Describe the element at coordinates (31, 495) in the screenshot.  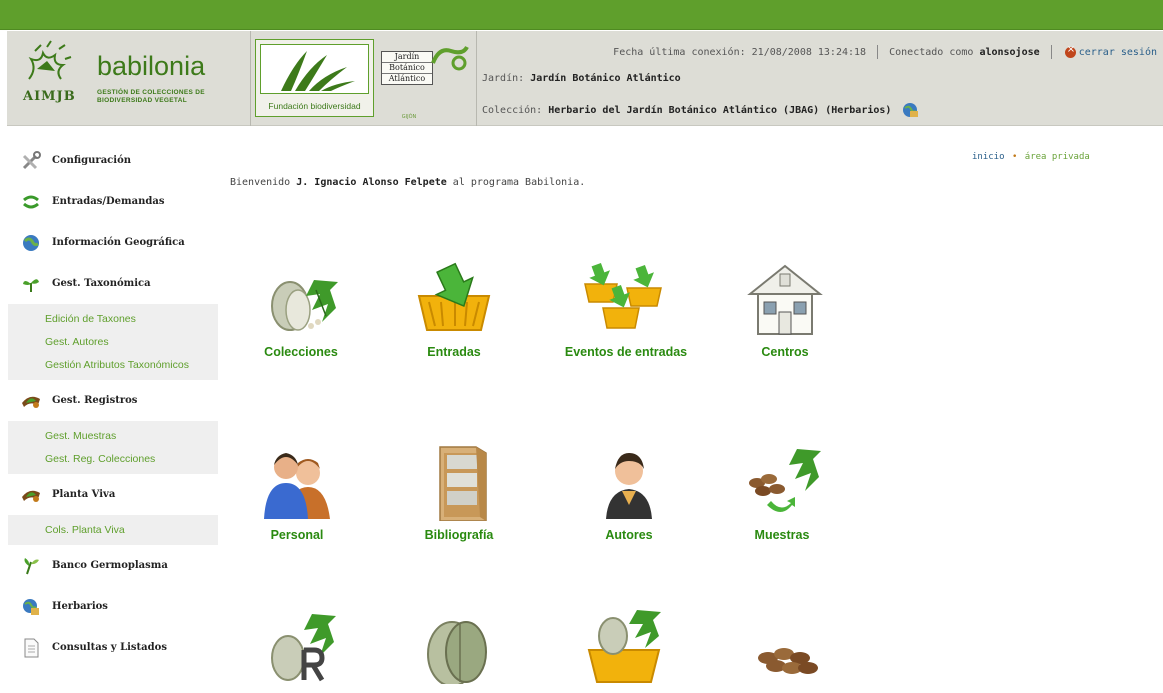
I see `planta-viva-icon` at that location.